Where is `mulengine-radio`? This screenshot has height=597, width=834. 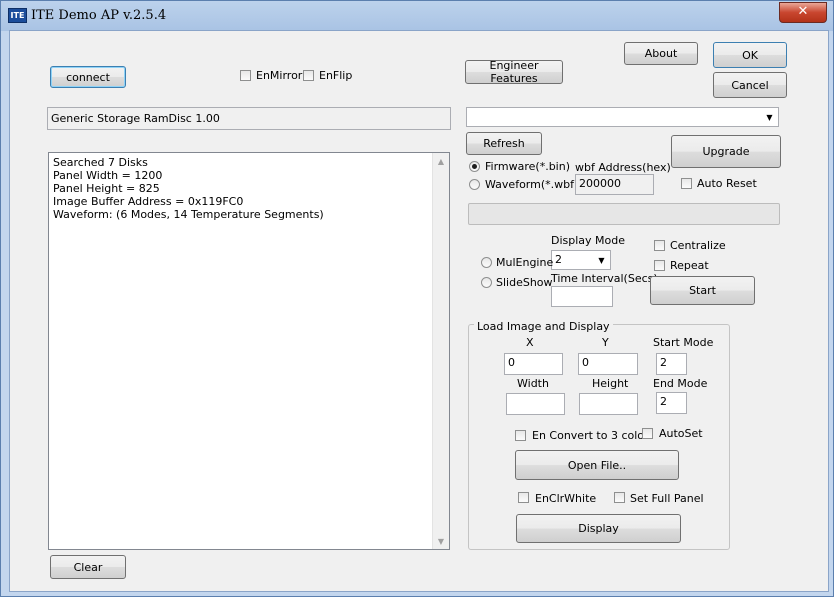
mulengine-radio is located at coordinates (486, 262).